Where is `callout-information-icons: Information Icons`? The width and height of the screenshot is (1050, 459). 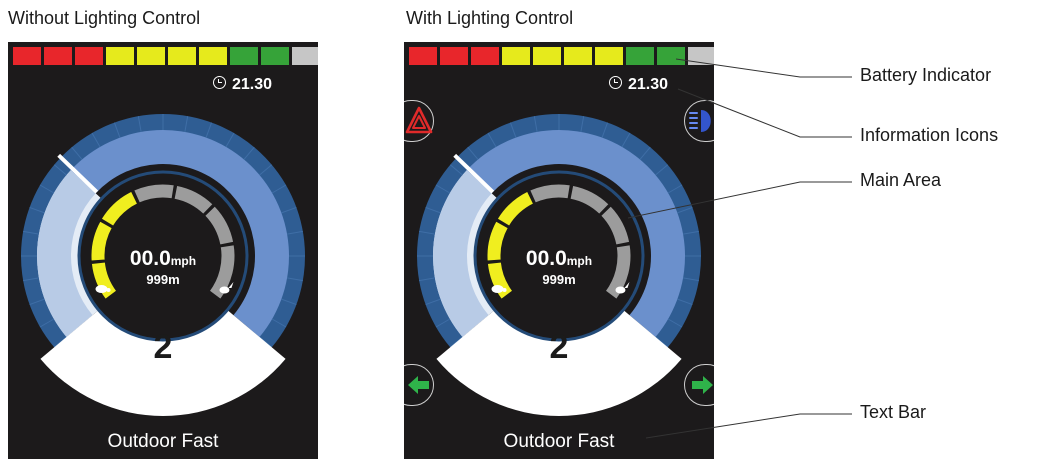
callout-information-icons: Information Icons is located at coordinates (929, 135).